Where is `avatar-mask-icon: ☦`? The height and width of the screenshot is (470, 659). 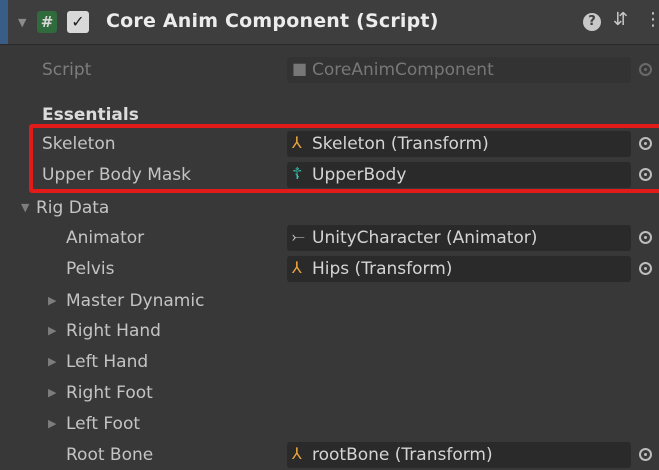 avatar-mask-icon: ☦ is located at coordinates (297, 173).